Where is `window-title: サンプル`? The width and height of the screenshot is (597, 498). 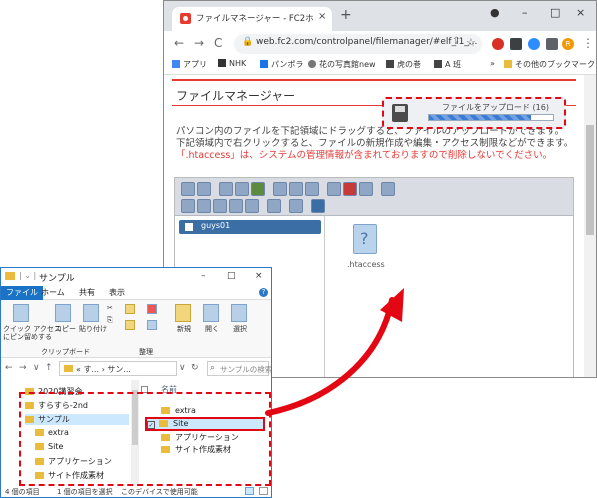 window-title: サンプル is located at coordinates (57, 279).